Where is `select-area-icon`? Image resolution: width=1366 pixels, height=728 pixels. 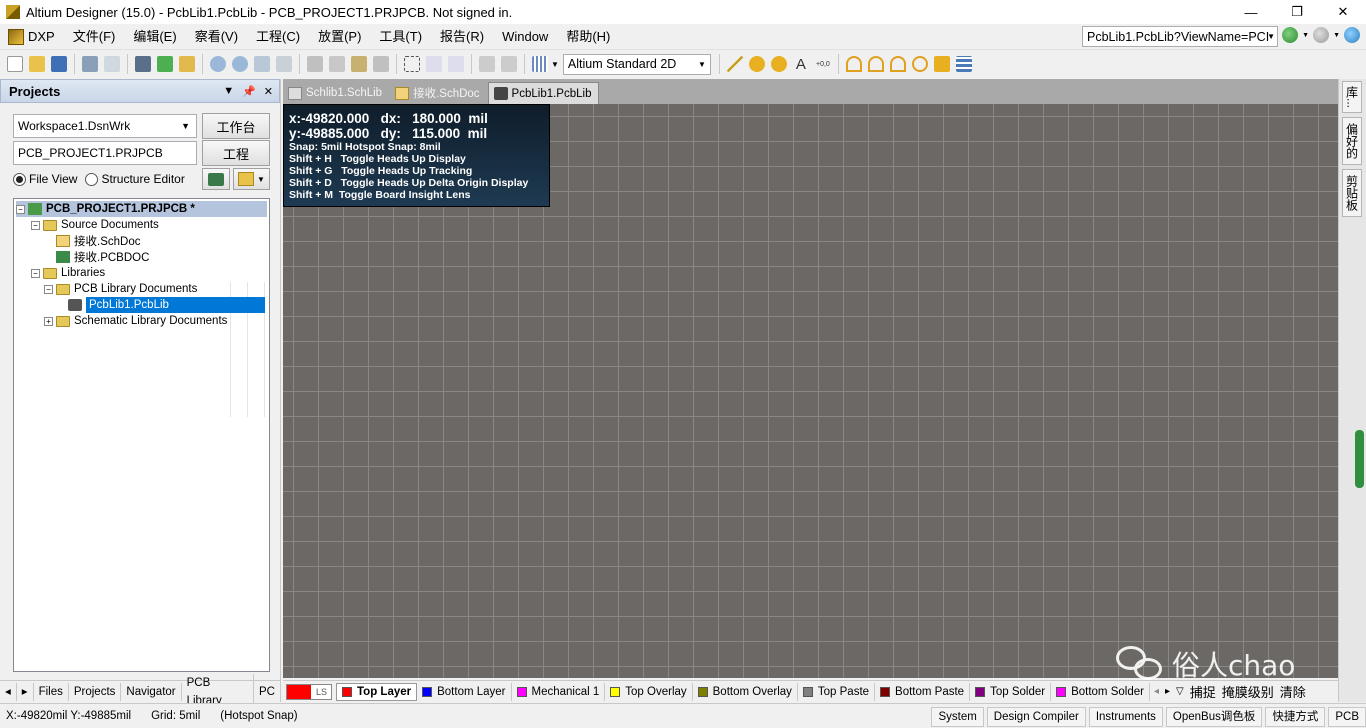
select-area-icon is located at coordinates (412, 64).